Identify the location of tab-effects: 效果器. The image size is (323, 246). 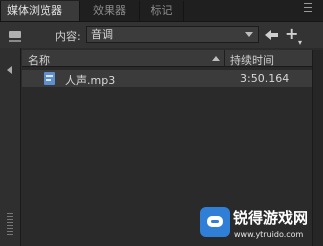
(110, 11).